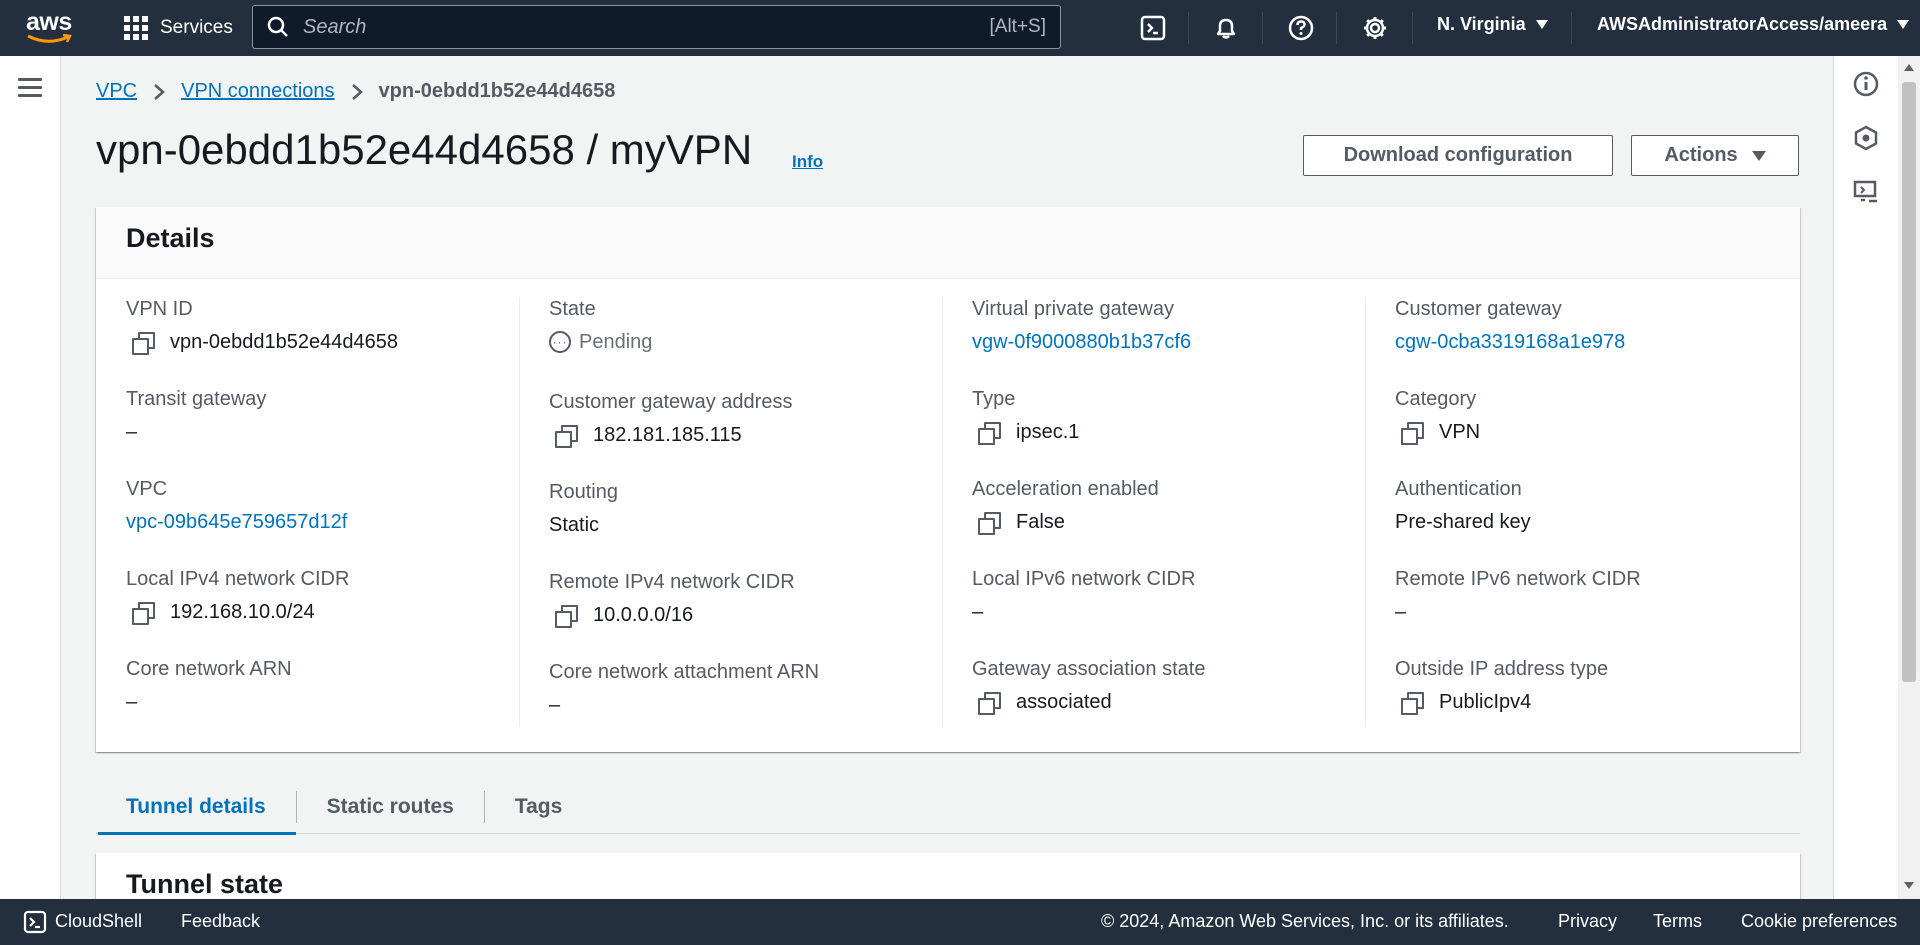 The height and width of the screenshot is (945, 1920). What do you see at coordinates (1510, 325) in the screenshot?
I see `detail-field: Customer gateway cgw-0cba3319168a1e978` at bounding box center [1510, 325].